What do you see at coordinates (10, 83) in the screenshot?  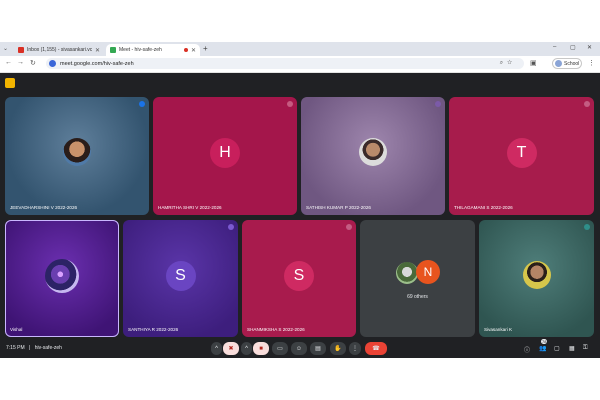 I see `activity-badge-icon` at bounding box center [10, 83].